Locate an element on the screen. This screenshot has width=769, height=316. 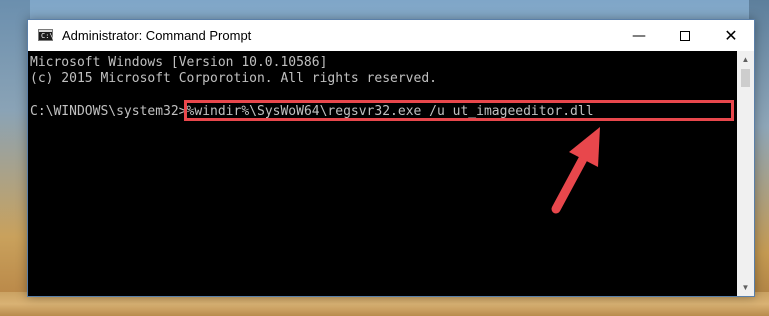
command-highlight-box is located at coordinates (459, 110).